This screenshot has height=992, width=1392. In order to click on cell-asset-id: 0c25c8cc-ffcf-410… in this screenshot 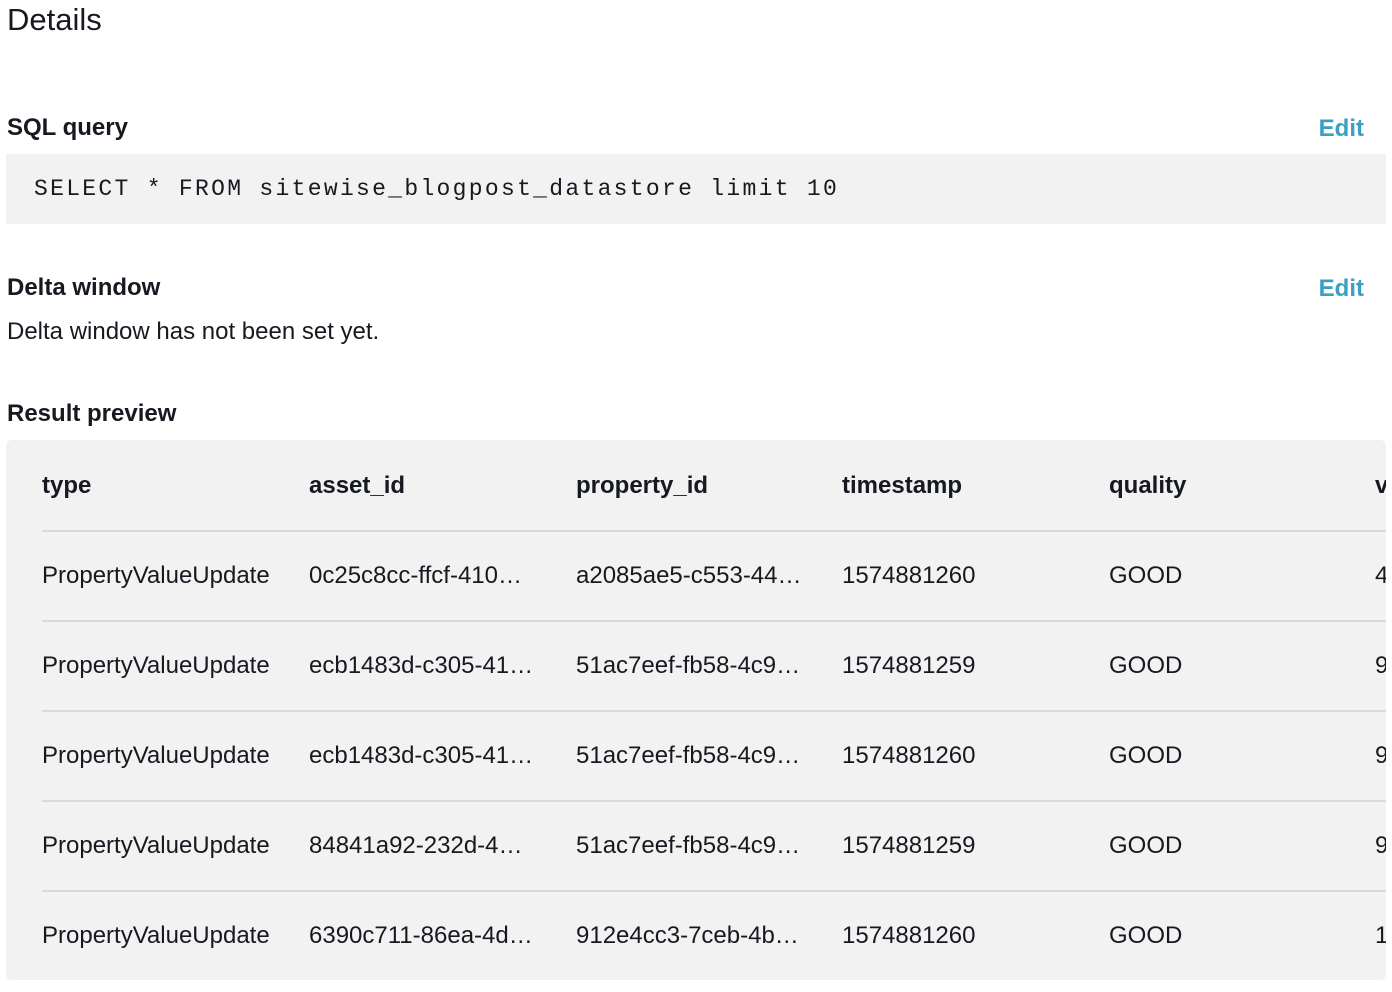, I will do `click(415, 575)`.